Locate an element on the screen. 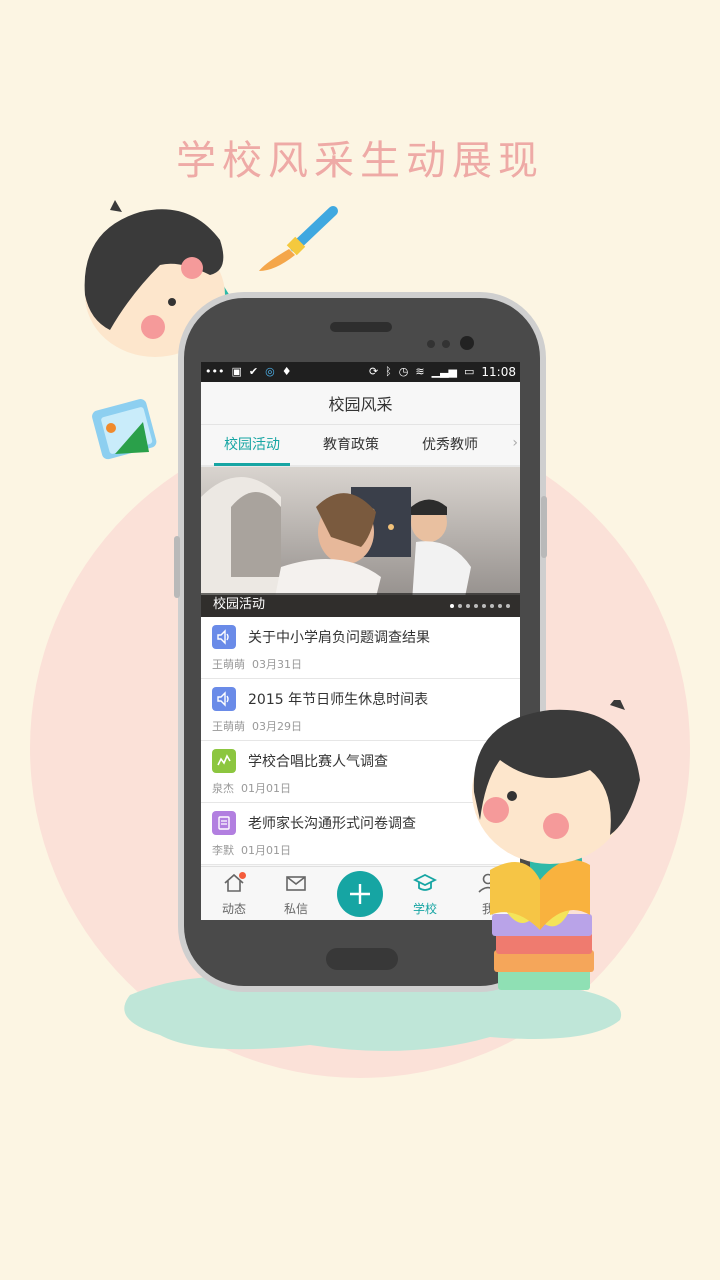 The width and height of the screenshot is (720, 1280). tab-education-policy: 教育政策 is located at coordinates (351, 445).